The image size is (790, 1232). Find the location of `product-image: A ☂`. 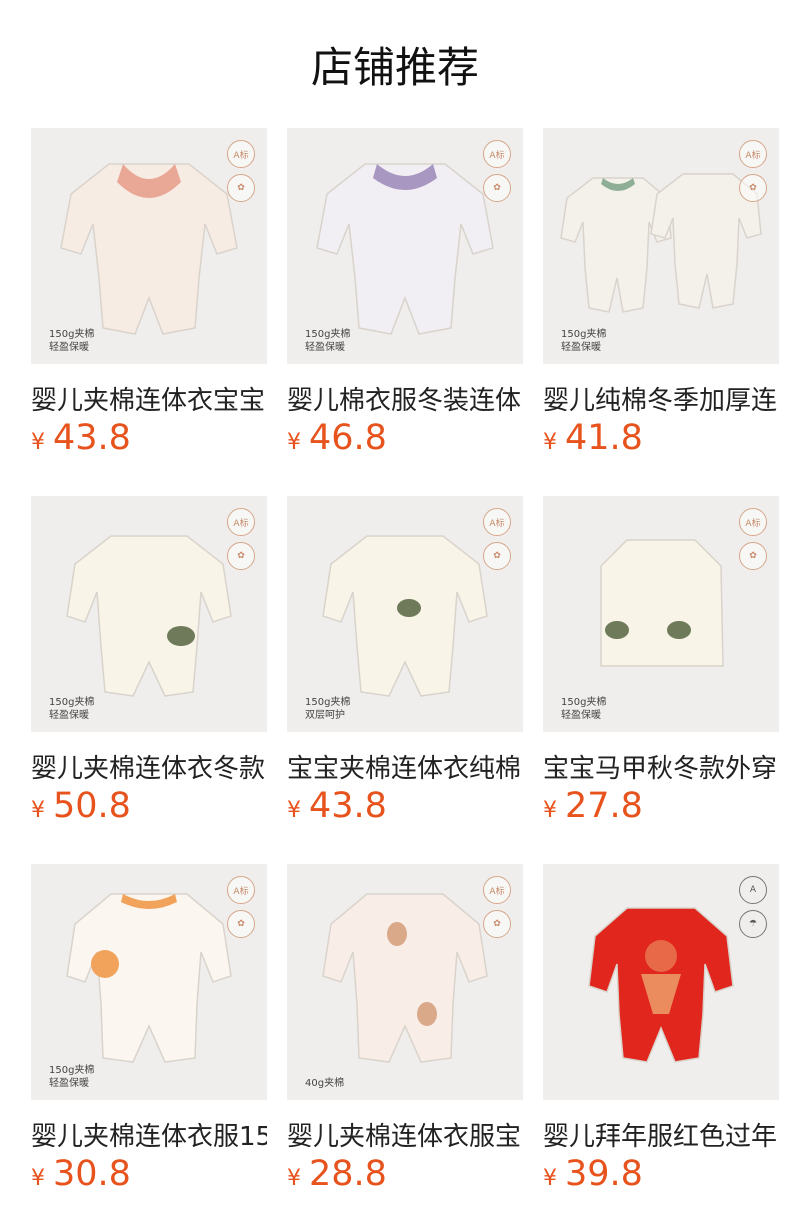

product-image: A ☂ is located at coordinates (661, 982).